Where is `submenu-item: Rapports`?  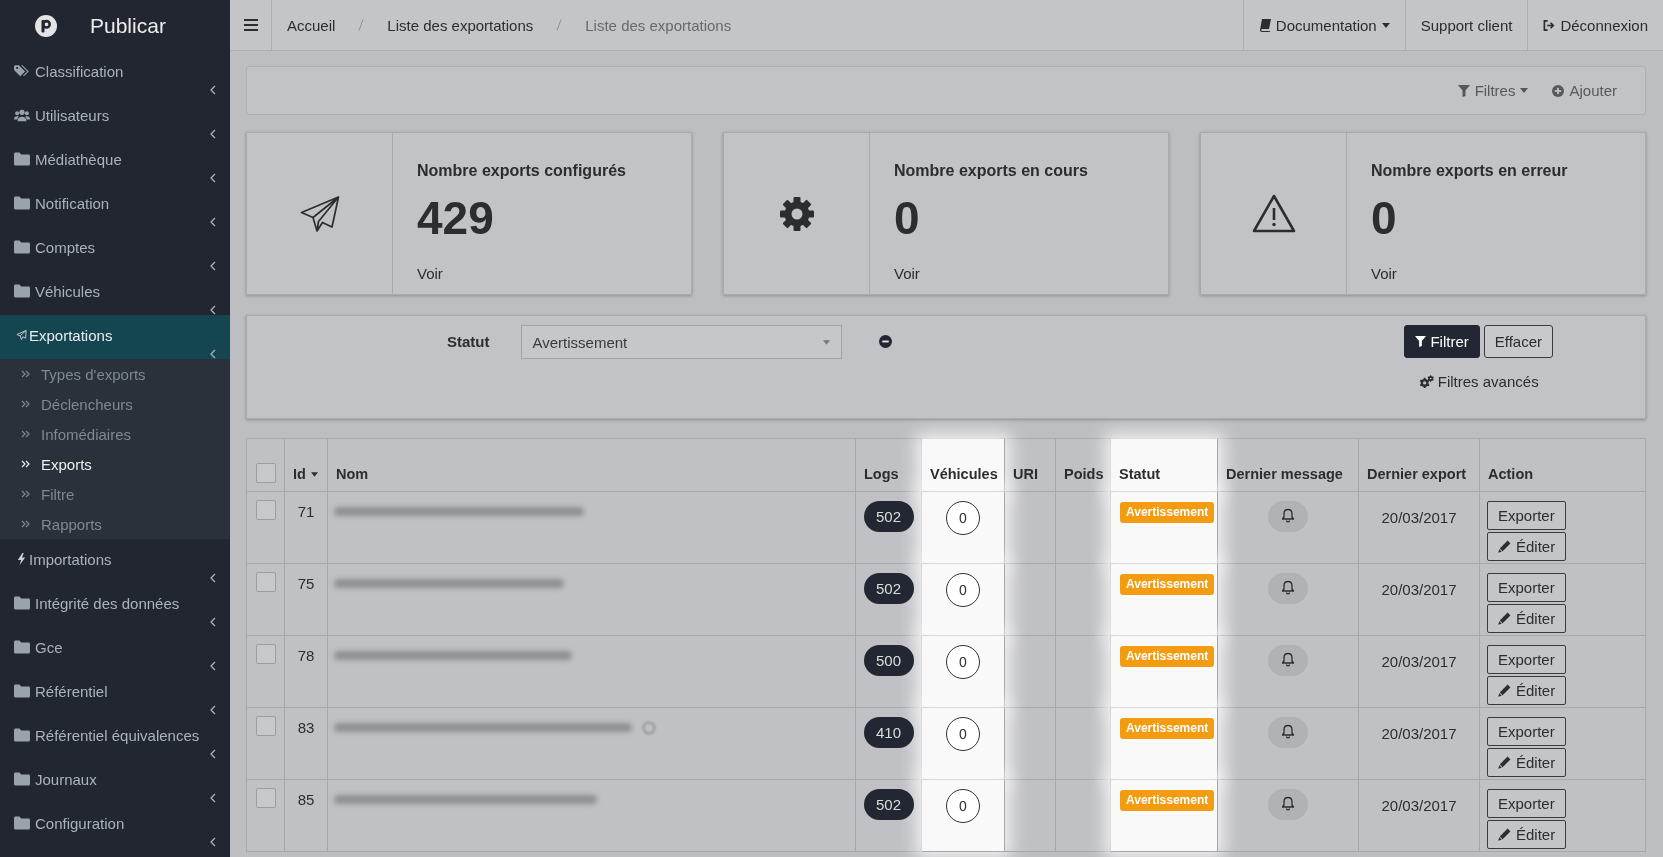
submenu-item: Rapports is located at coordinates (115, 524).